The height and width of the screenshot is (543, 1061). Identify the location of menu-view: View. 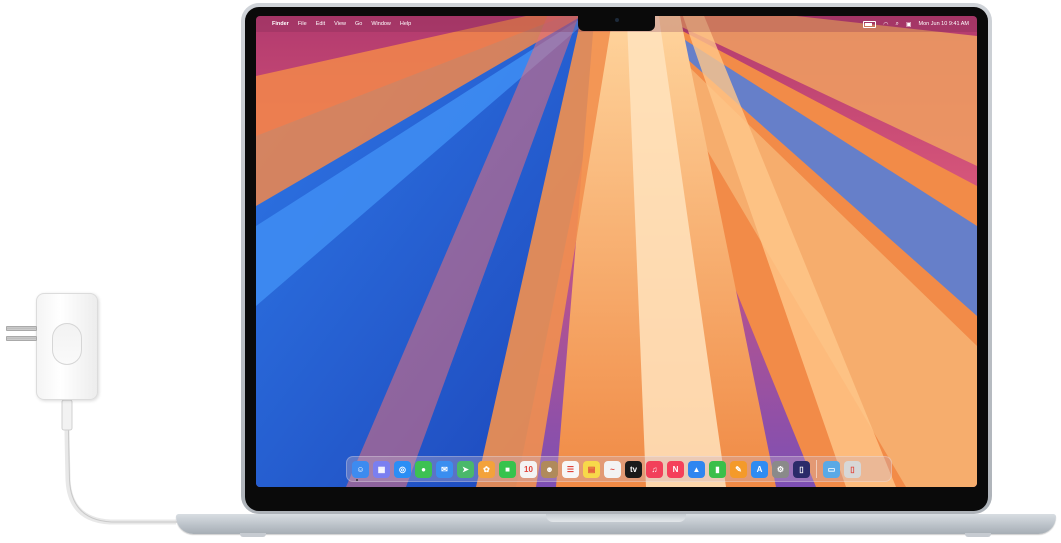
(340, 24).